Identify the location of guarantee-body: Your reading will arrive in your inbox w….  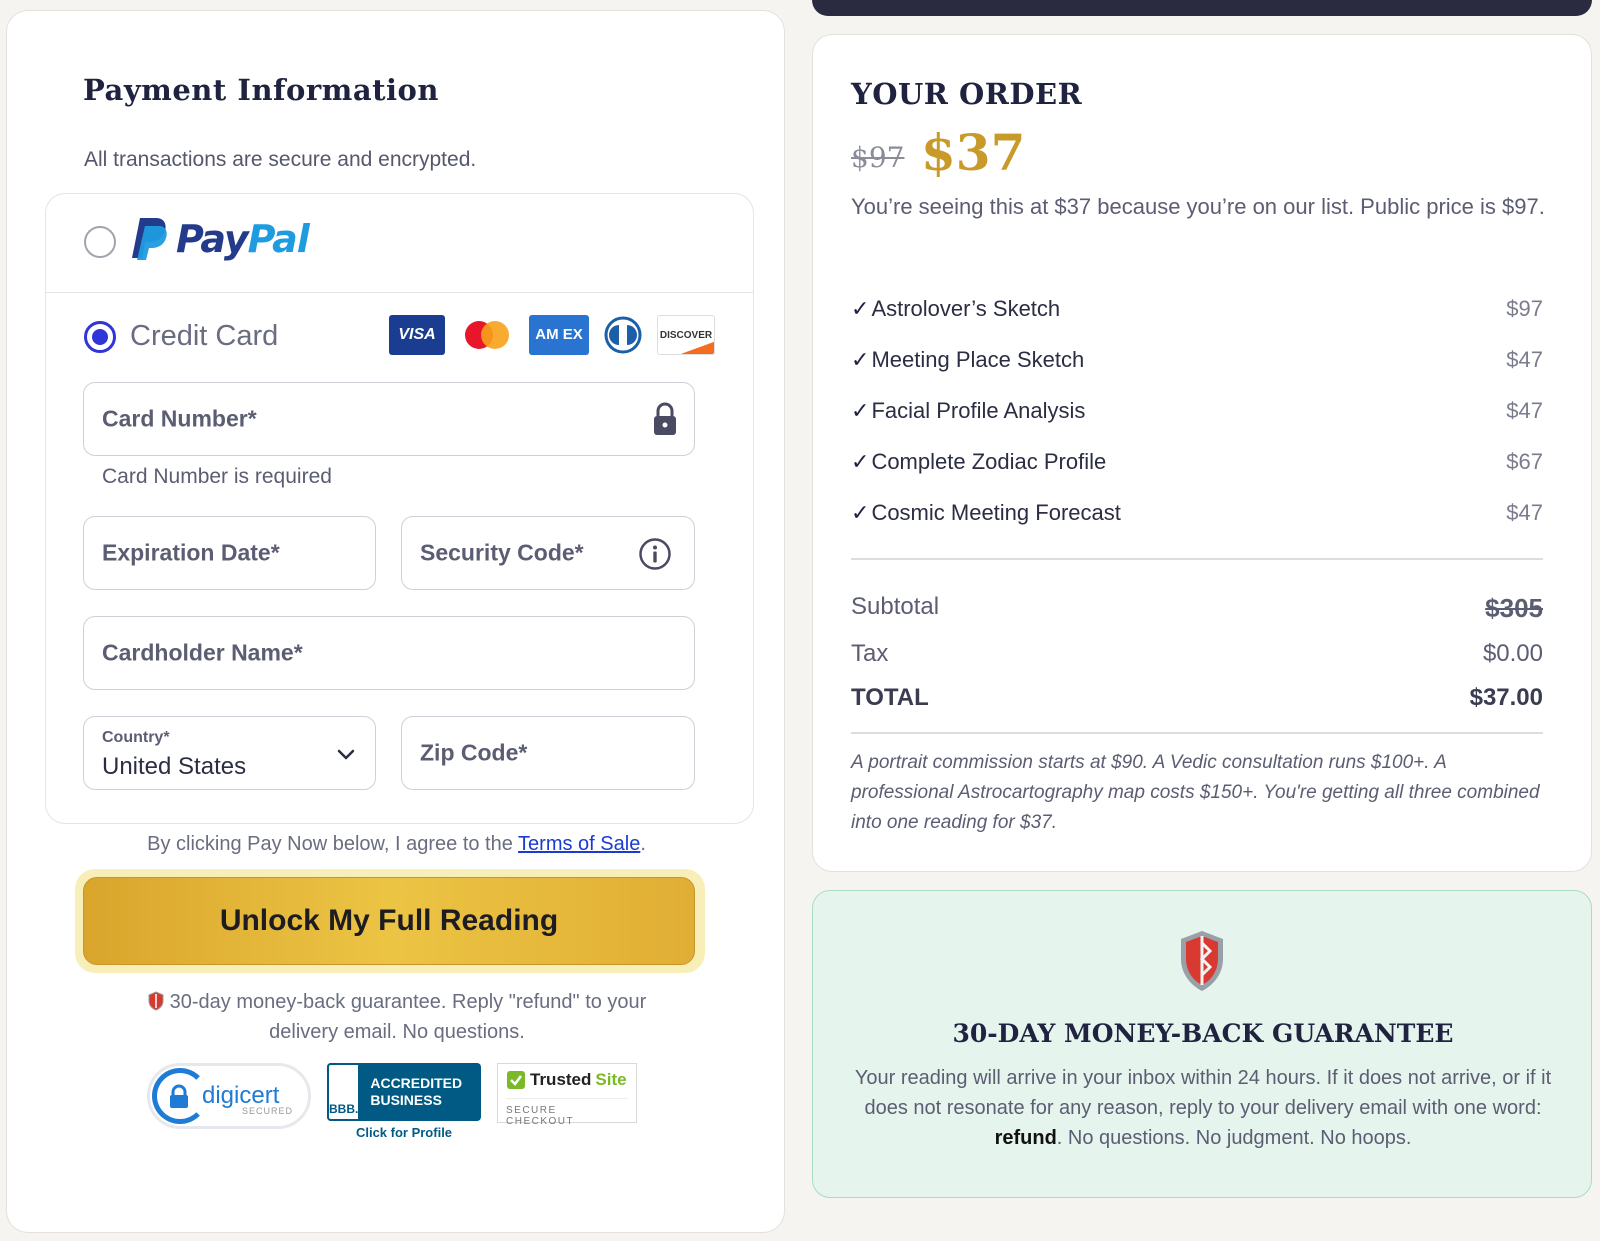
(1203, 1108).